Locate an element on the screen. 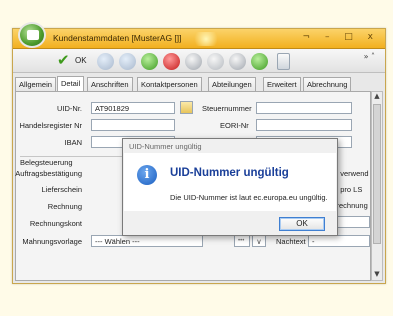 Image resolution: width=393 pixels, height=316 pixels. document-icon is located at coordinates (283, 61).